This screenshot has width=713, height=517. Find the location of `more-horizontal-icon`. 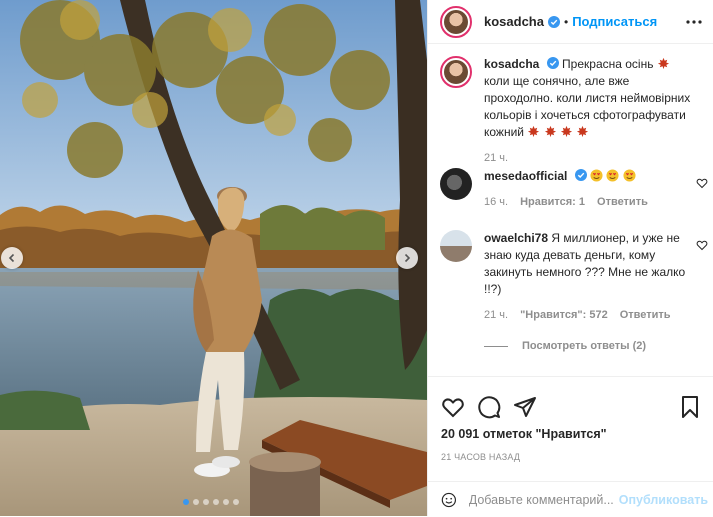

more-horizontal-icon is located at coordinates (694, 22).